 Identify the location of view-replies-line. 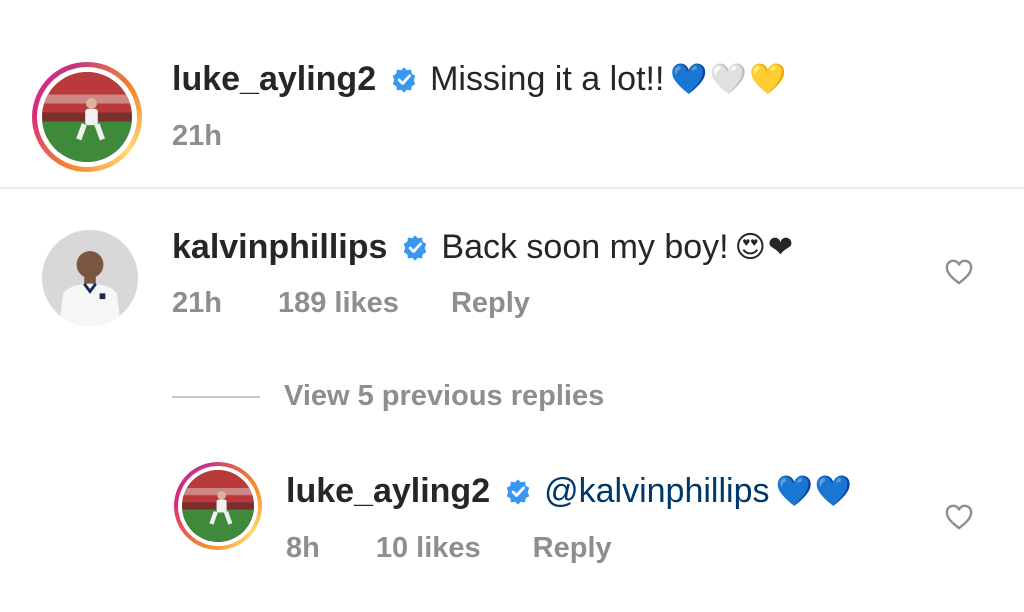
(216, 396).